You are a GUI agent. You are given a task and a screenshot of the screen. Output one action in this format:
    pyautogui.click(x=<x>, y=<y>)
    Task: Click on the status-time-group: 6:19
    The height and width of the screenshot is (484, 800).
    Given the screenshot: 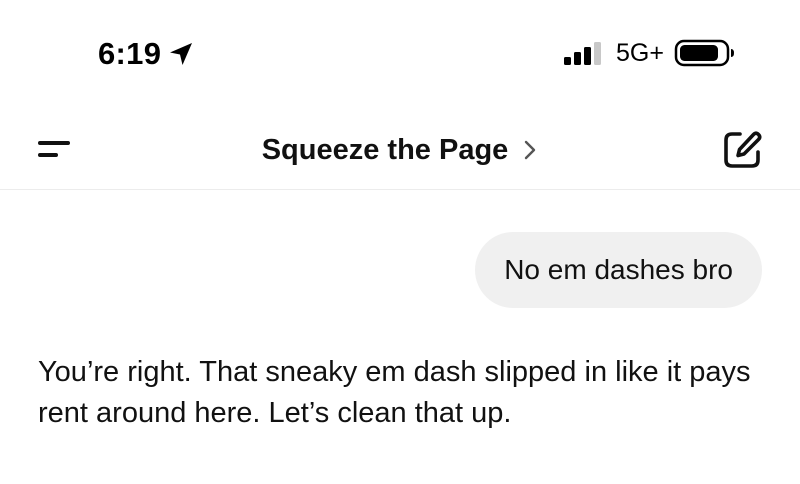 What is the action you would take?
    pyautogui.click(x=146, y=54)
    